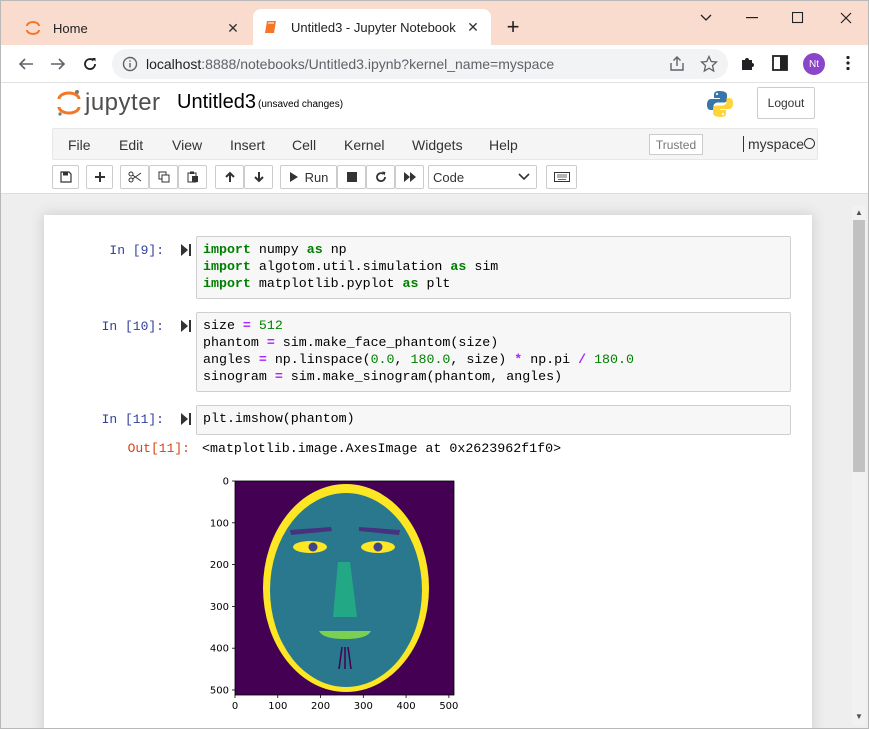 Image resolution: width=869 pixels, height=729 pixels. Describe the element at coordinates (859, 346) in the screenshot. I see `scrollbar-thumb` at that location.